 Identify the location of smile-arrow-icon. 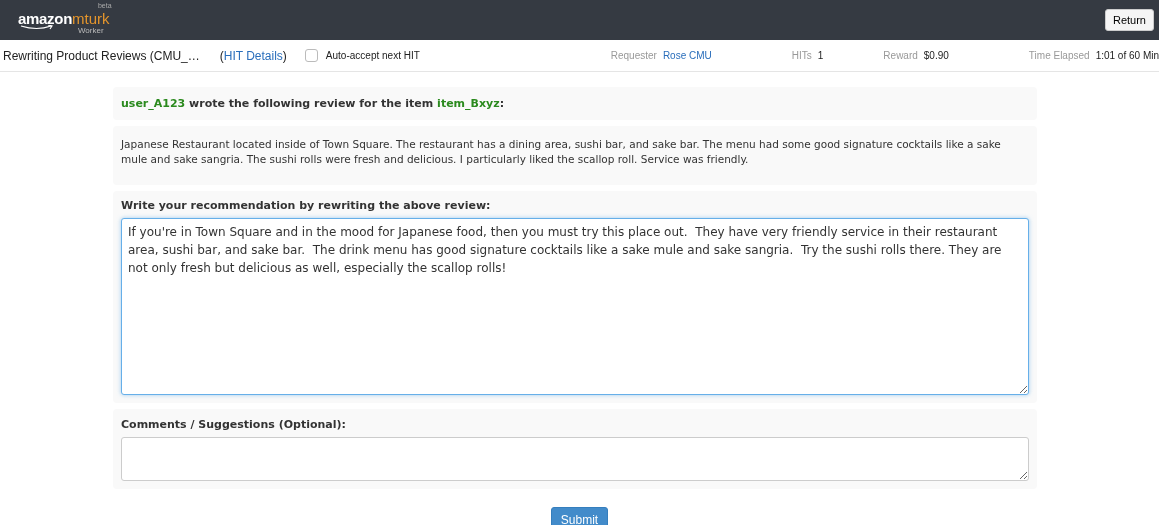
(37, 27).